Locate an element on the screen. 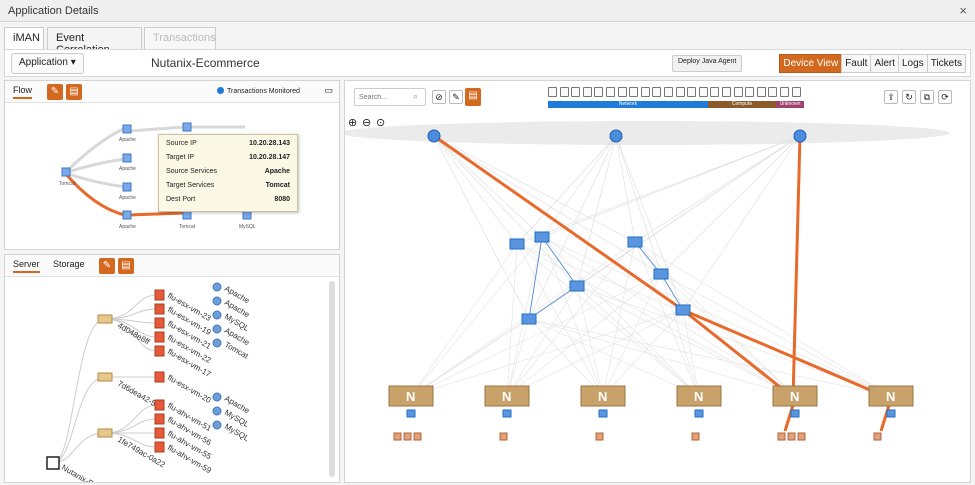 This screenshot has width=975, height=485. block-icon: ⊘ is located at coordinates (439, 97).